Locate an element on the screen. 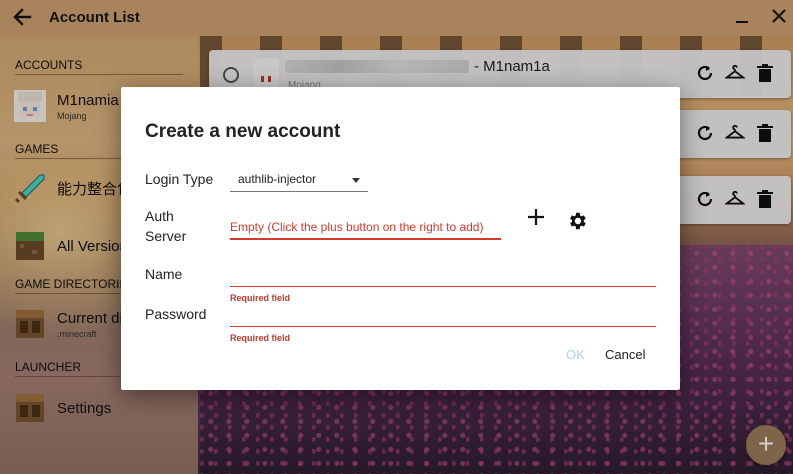  cancel-button: Cancel is located at coordinates (625, 354).